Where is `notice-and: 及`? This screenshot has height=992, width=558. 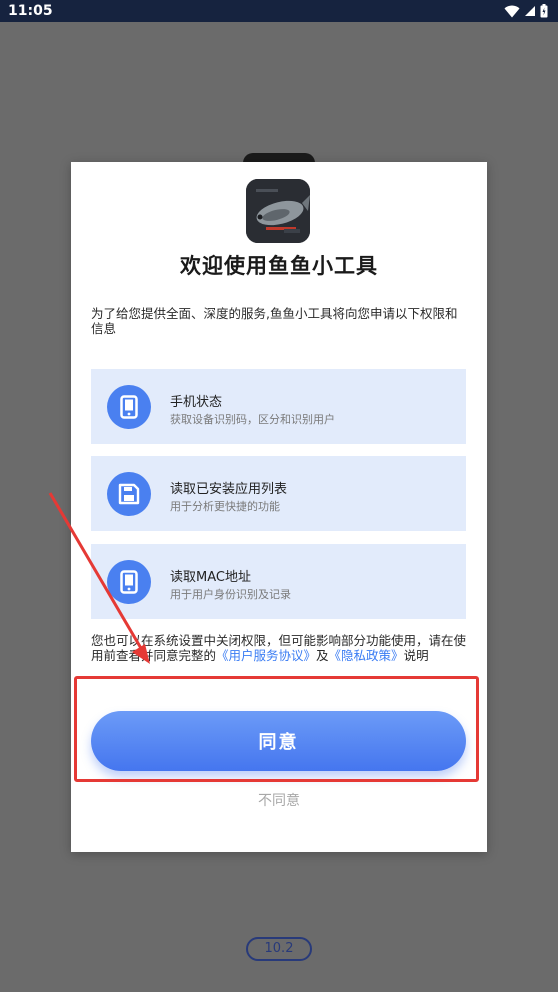
notice-and: 及 is located at coordinates (322, 655).